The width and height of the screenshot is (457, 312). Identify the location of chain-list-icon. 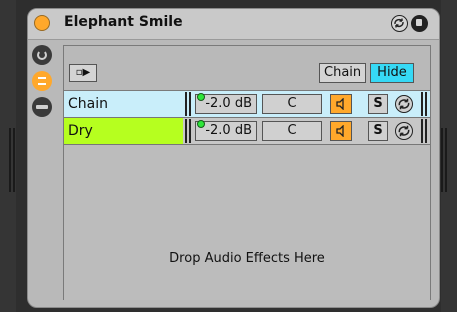
(42, 81).